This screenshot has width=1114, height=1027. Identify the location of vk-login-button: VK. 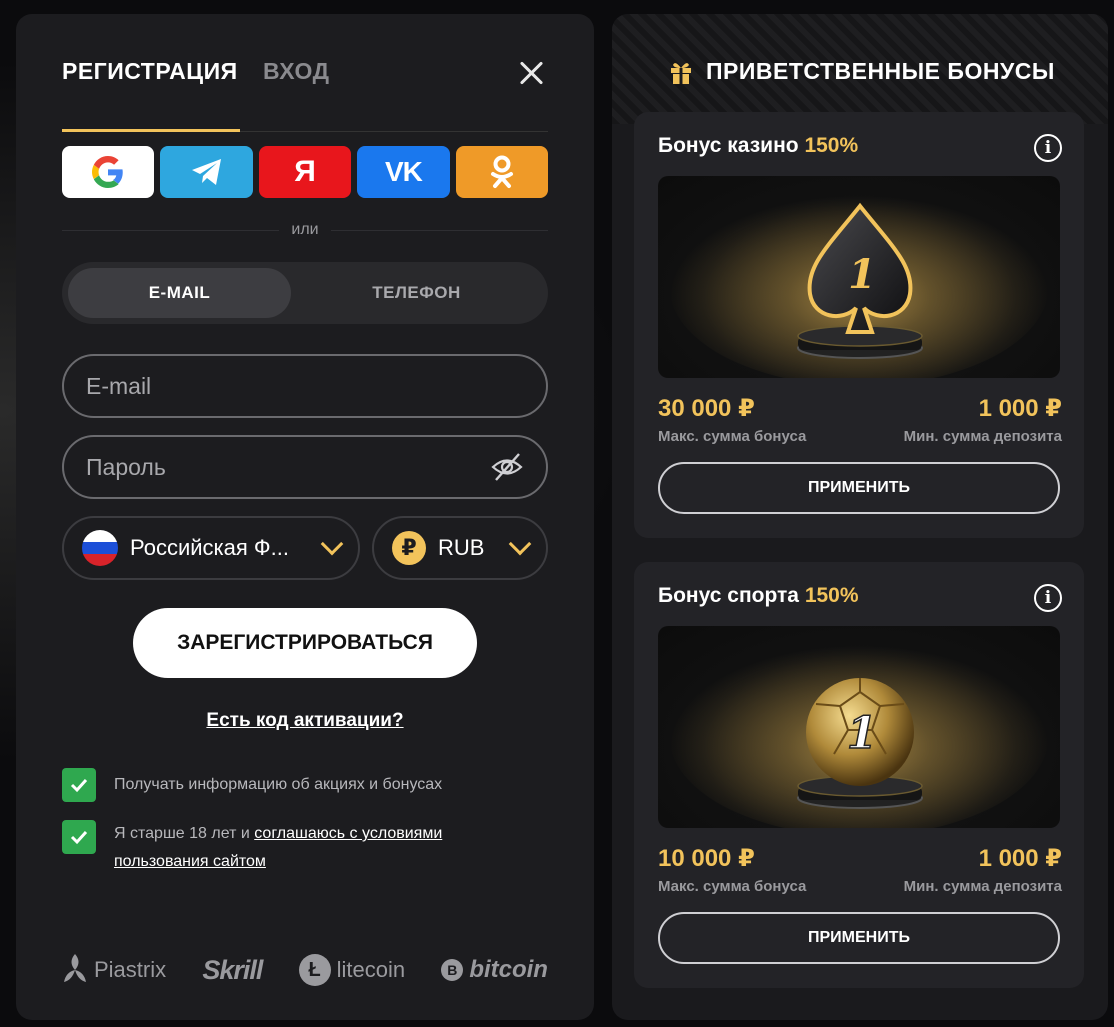
(403, 172).